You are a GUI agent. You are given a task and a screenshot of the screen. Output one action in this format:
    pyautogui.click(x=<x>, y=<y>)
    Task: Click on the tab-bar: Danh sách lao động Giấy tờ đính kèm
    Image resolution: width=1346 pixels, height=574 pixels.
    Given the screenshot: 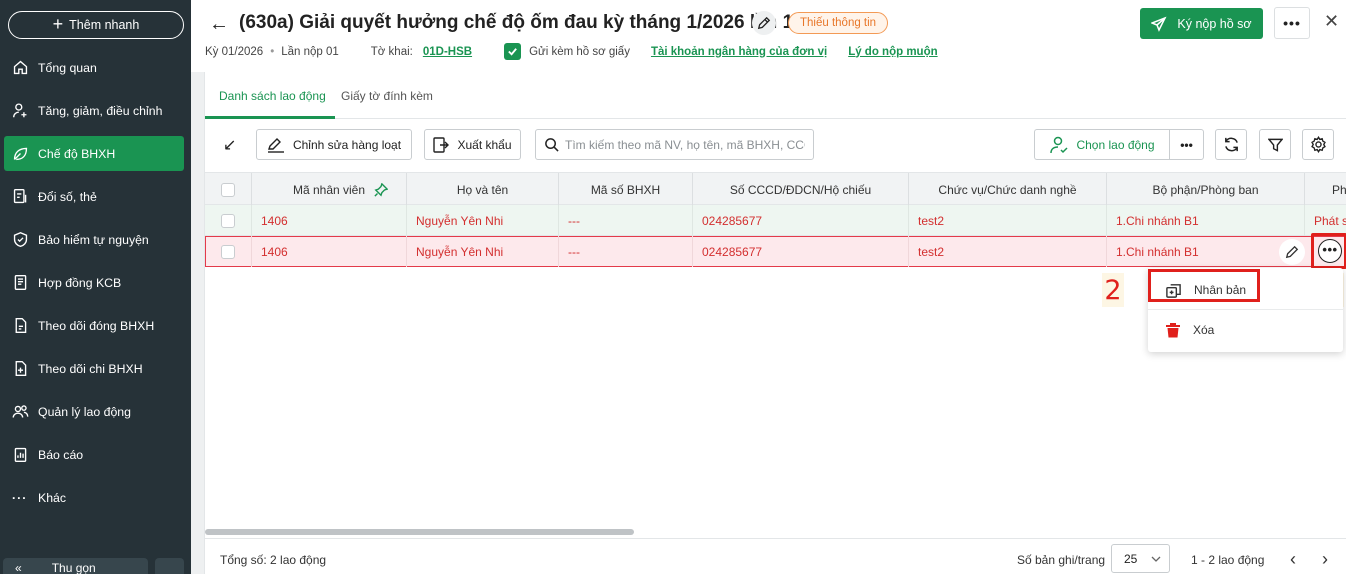 What is the action you would take?
    pyautogui.click(x=775, y=95)
    